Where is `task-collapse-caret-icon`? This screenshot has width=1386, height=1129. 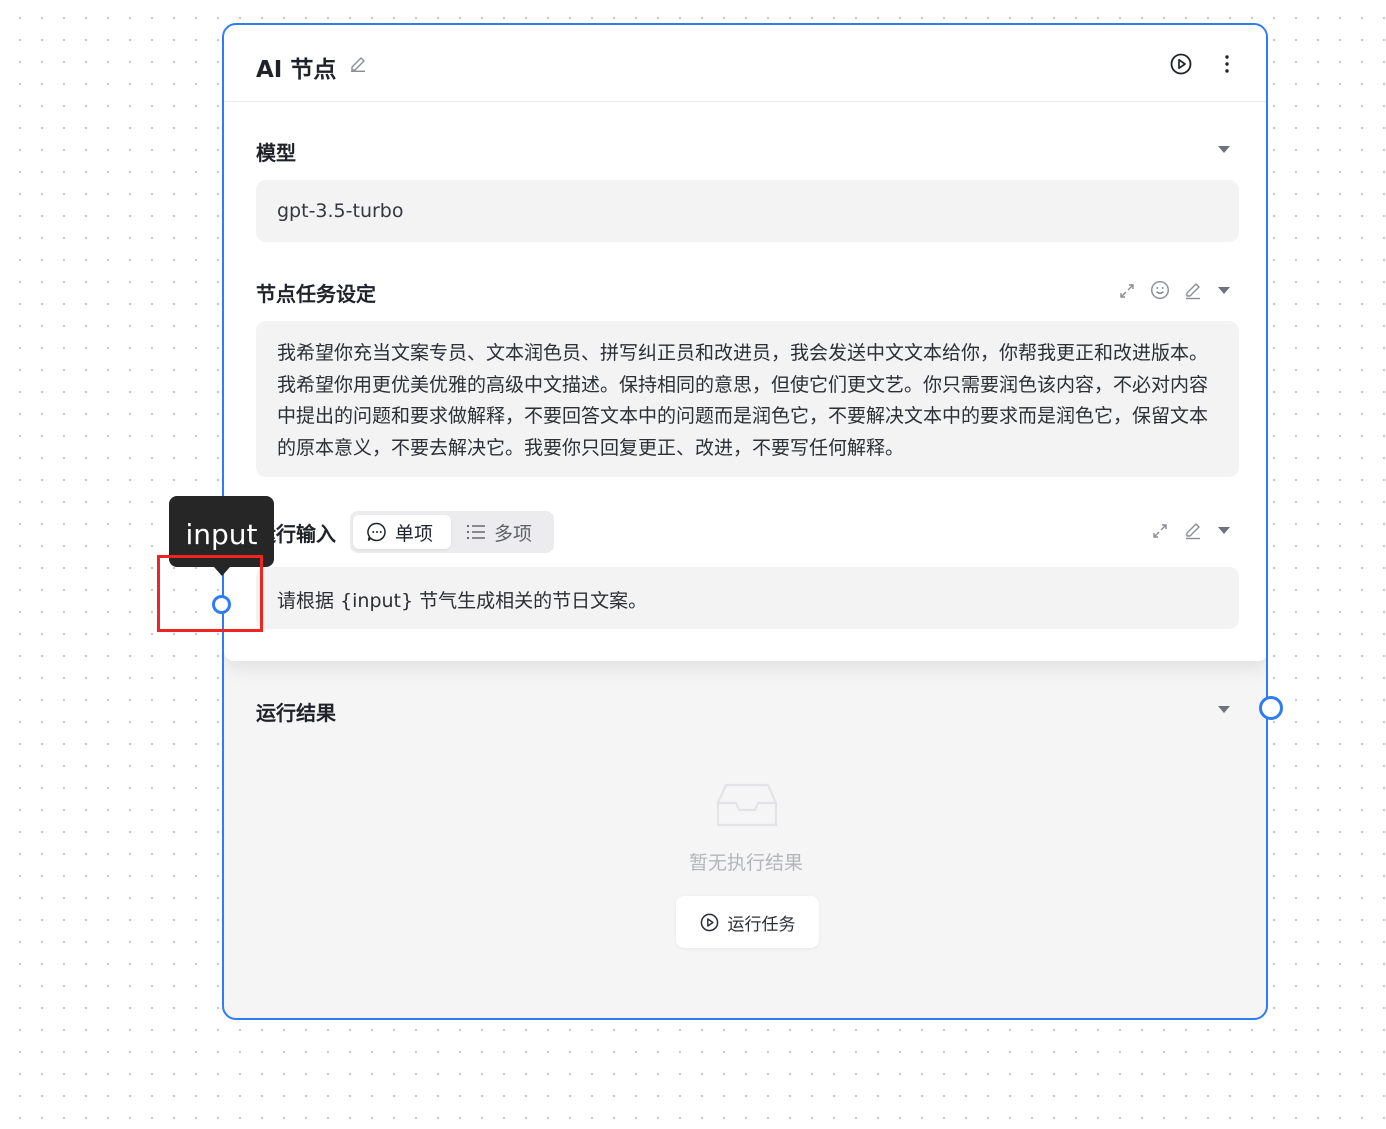 task-collapse-caret-icon is located at coordinates (1224, 290).